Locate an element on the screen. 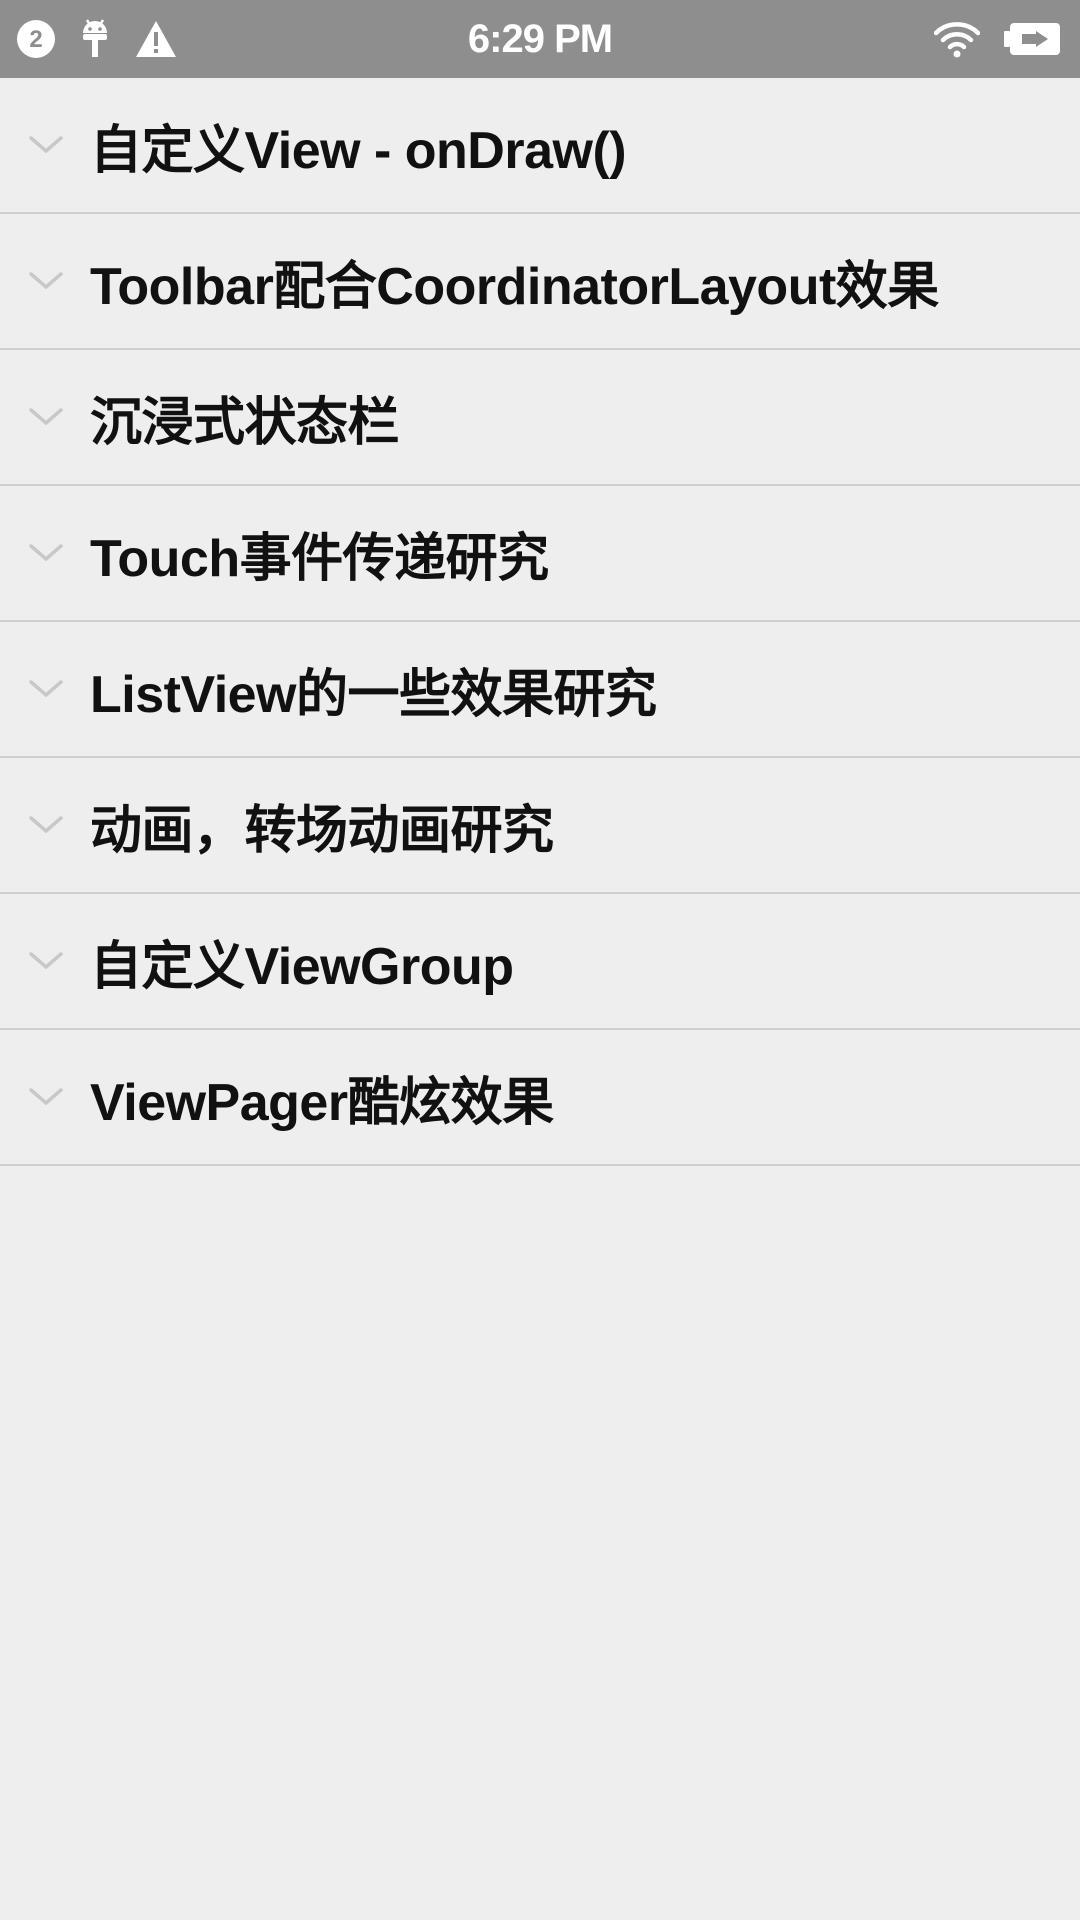 This screenshot has height=1920, width=1080. list-item: Toolbar配合CoordinatorLayout效果 is located at coordinates (540, 282).